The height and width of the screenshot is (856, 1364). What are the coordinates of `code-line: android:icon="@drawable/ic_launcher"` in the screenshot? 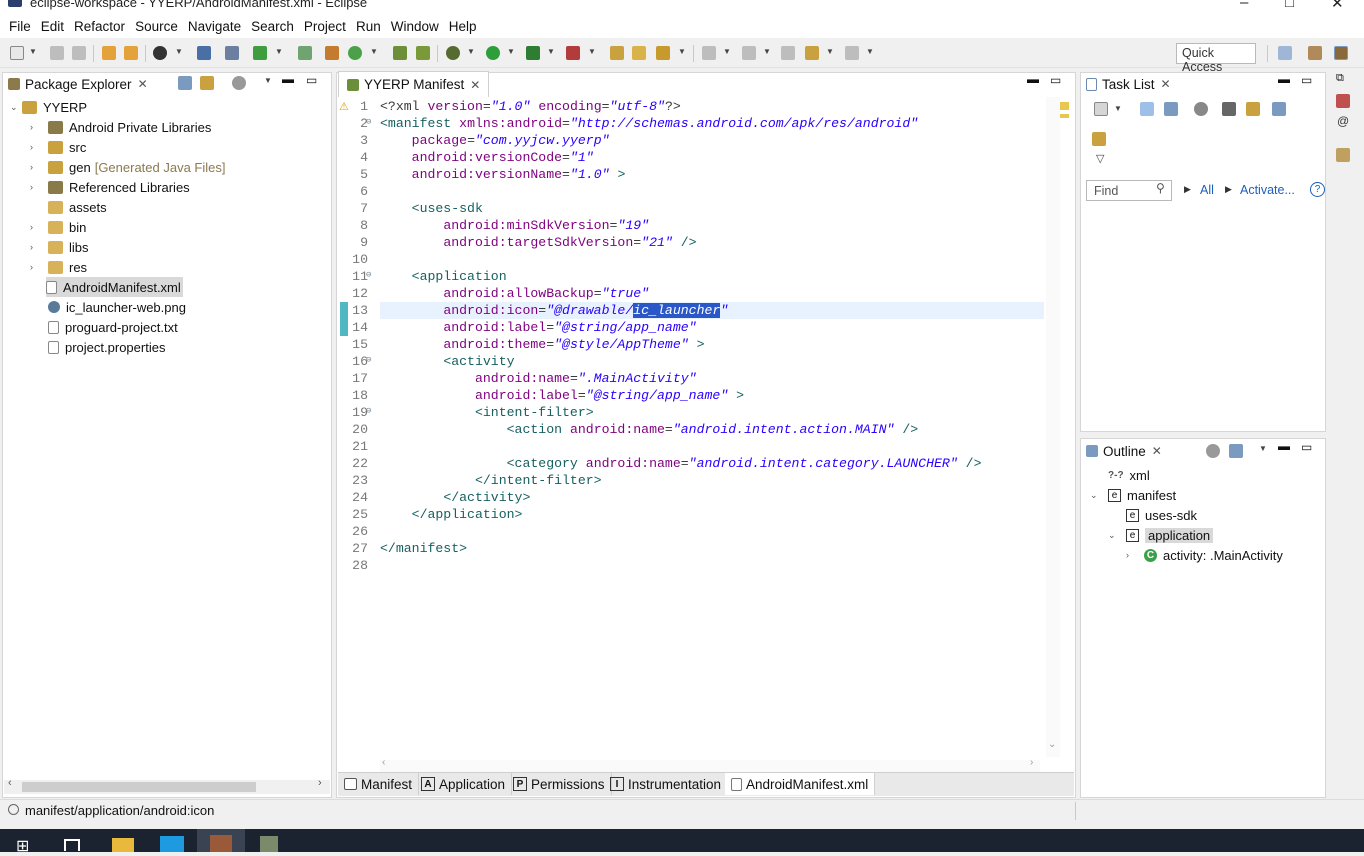 It's located at (554, 310).